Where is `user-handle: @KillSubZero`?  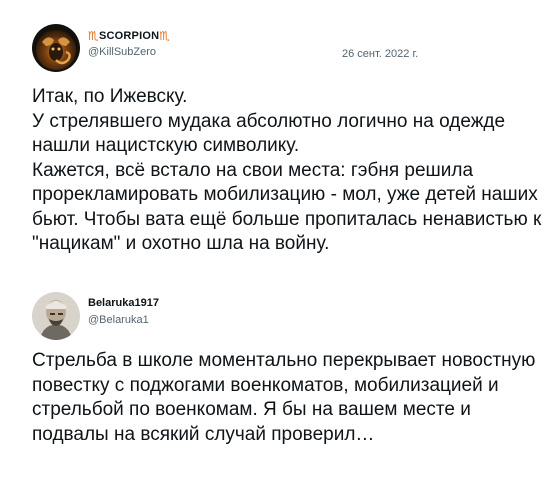 user-handle: @KillSubZero is located at coordinates (122, 52).